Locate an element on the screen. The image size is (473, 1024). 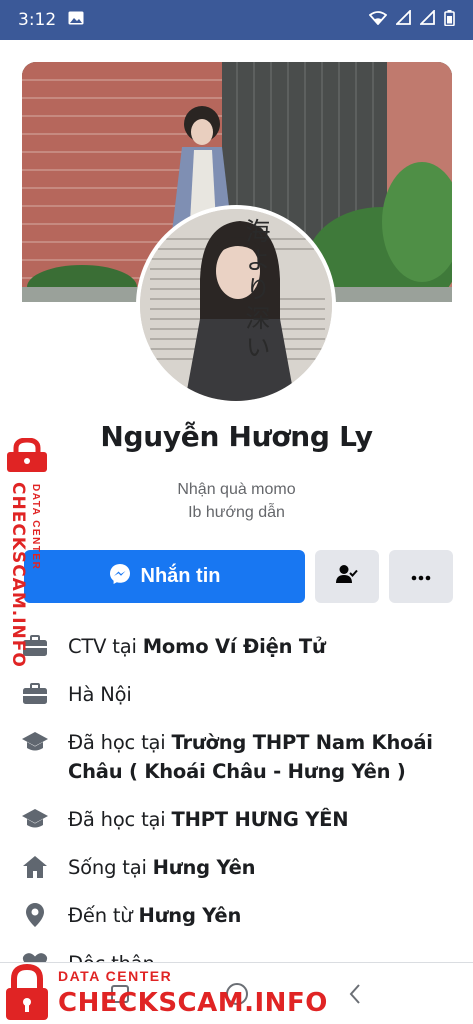
bottom-watermark: DATA CENTER CHECKSCAM.INFO is located at coordinates (163, 993).